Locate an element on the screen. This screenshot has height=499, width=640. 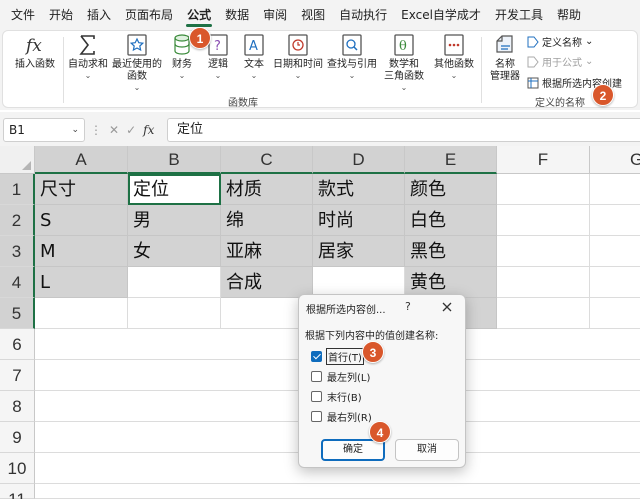
row-header-7: 7 is located at coordinates (17, 375).